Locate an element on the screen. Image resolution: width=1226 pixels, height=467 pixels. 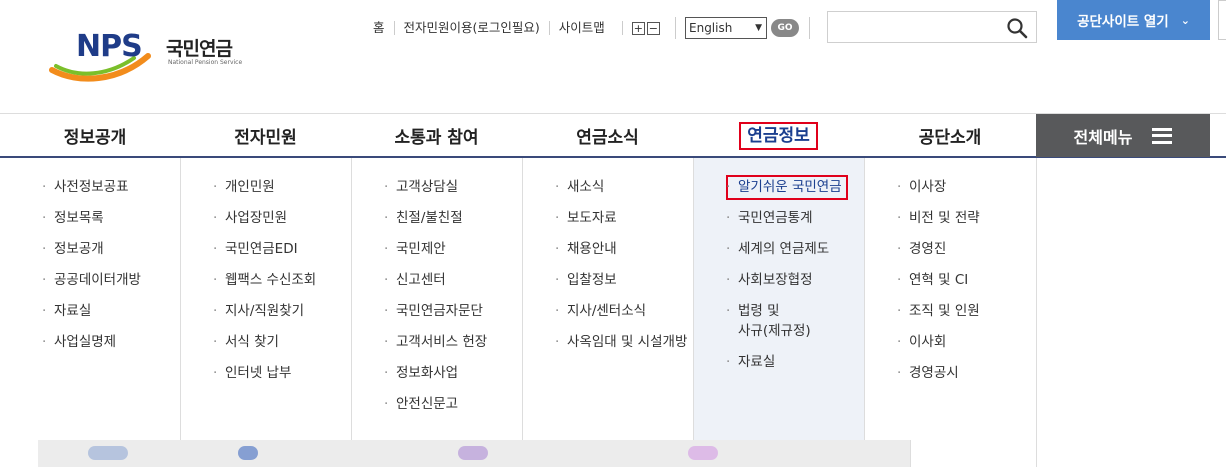
gnb-item-about: 공단소개 is located at coordinates (950, 135).